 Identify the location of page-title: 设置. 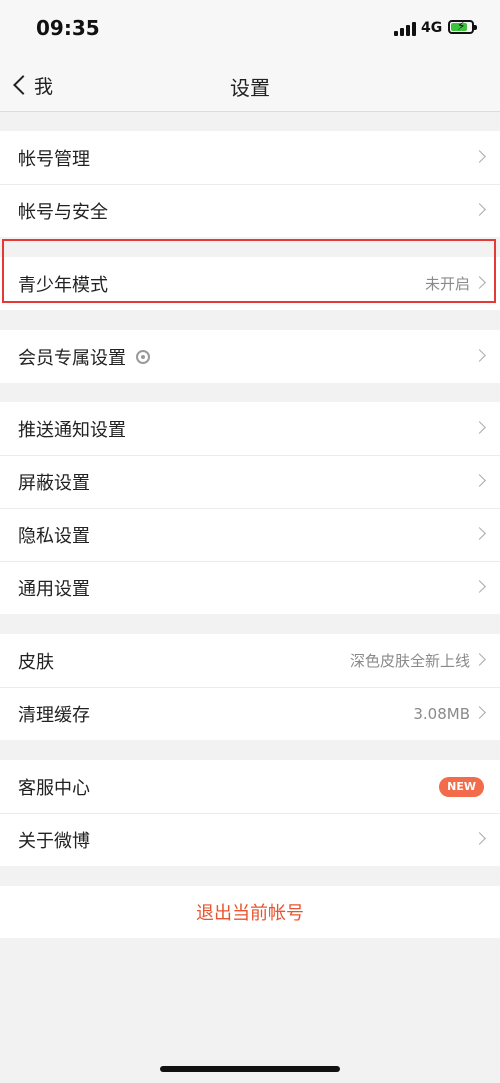
(250, 88).